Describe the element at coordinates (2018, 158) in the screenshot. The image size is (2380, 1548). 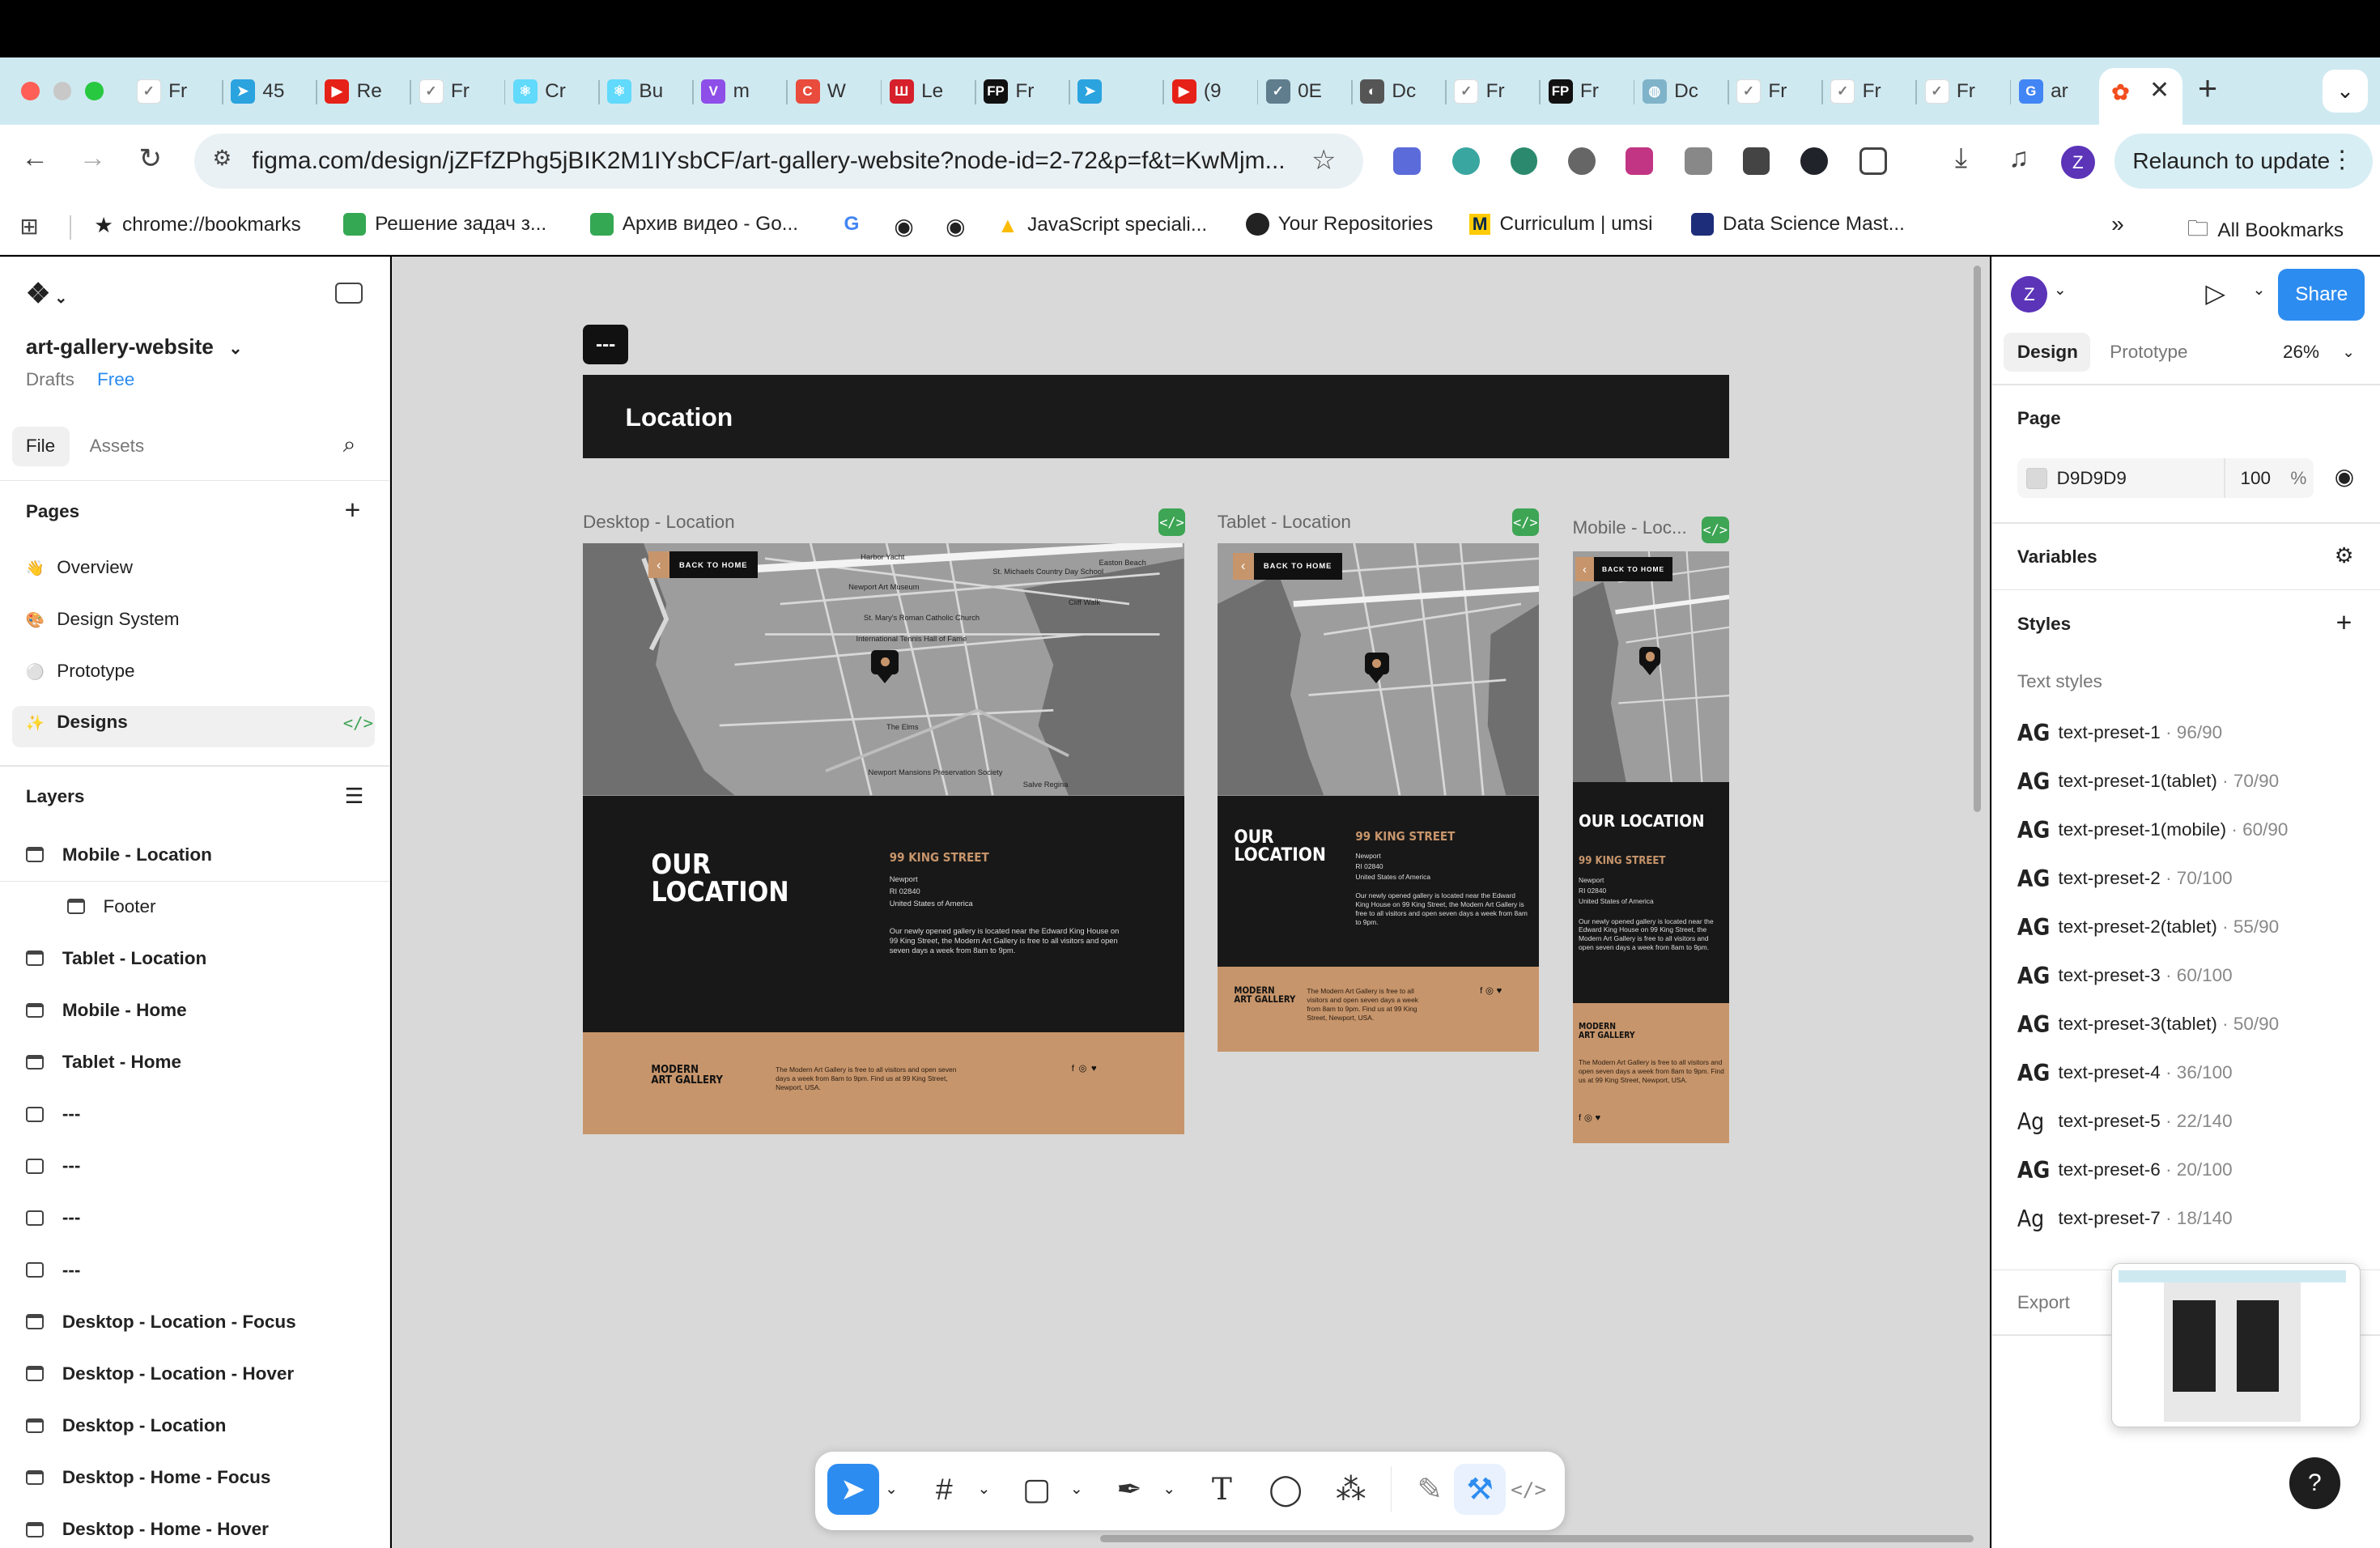
I see `media-control-icon: ♫` at that location.